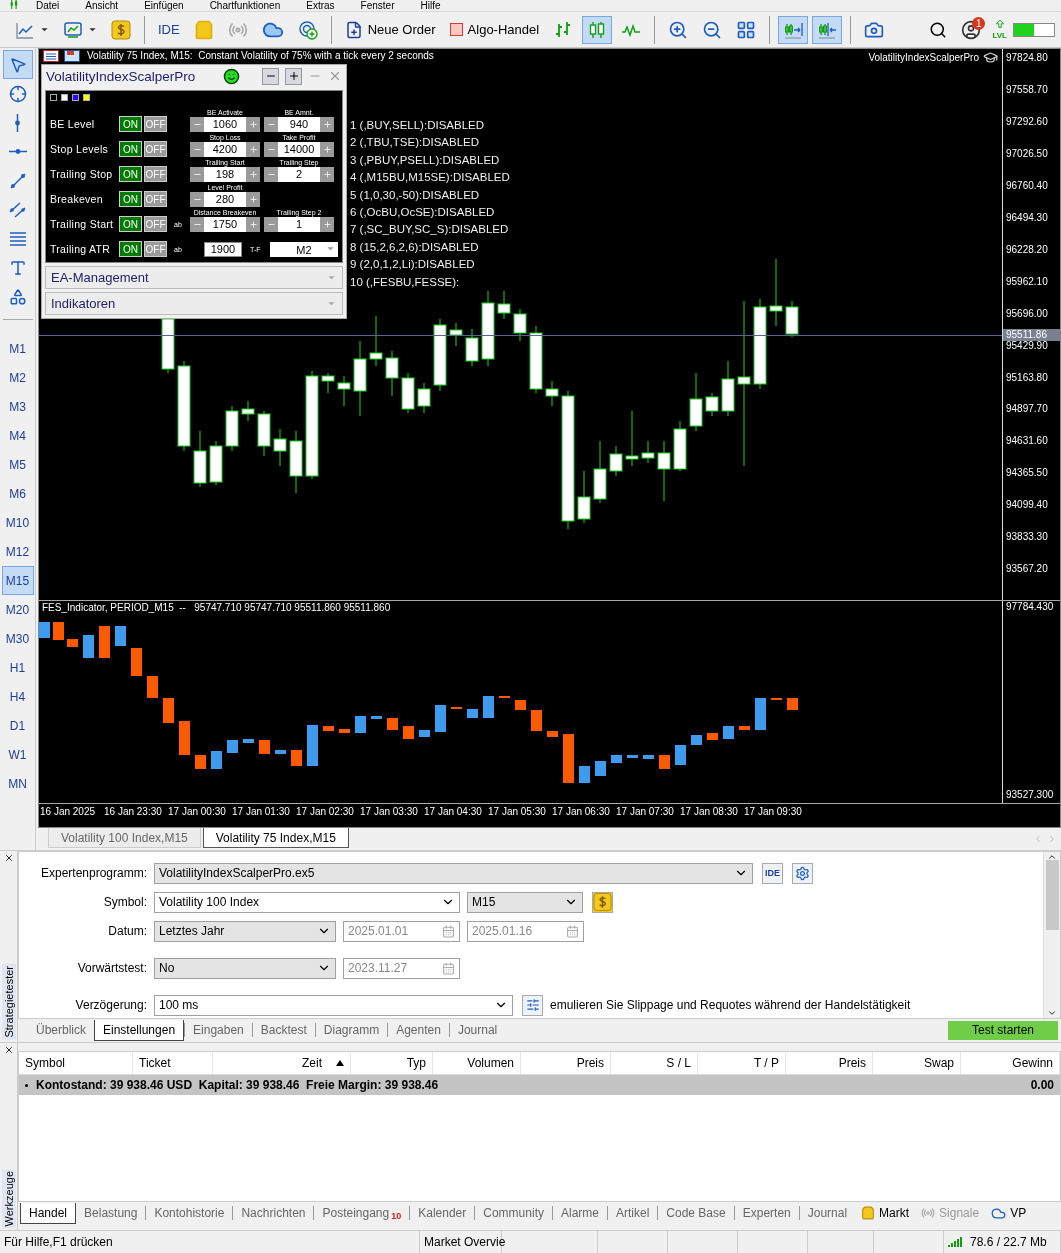 The height and width of the screenshot is (1253, 1061). What do you see at coordinates (304, 249) in the screenshot?
I see `timeframe-dropdown: M2` at bounding box center [304, 249].